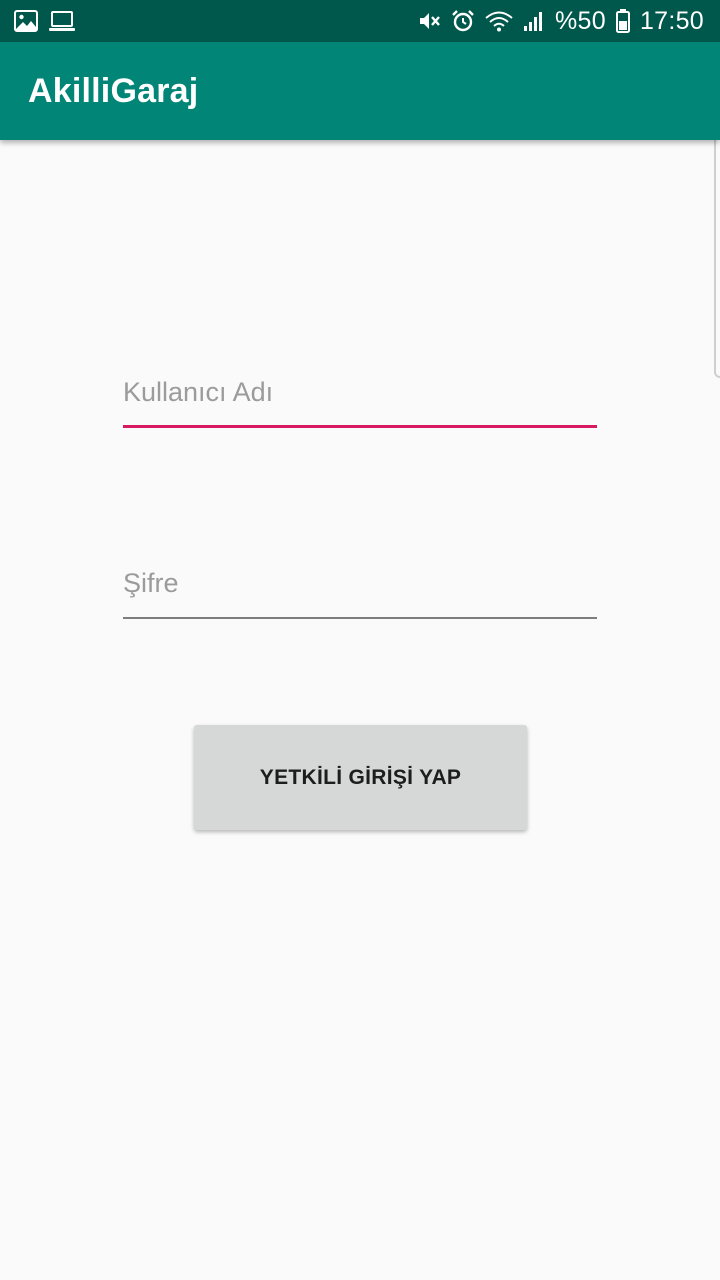  What do you see at coordinates (463, 21) in the screenshot?
I see `alarm-icon` at bounding box center [463, 21].